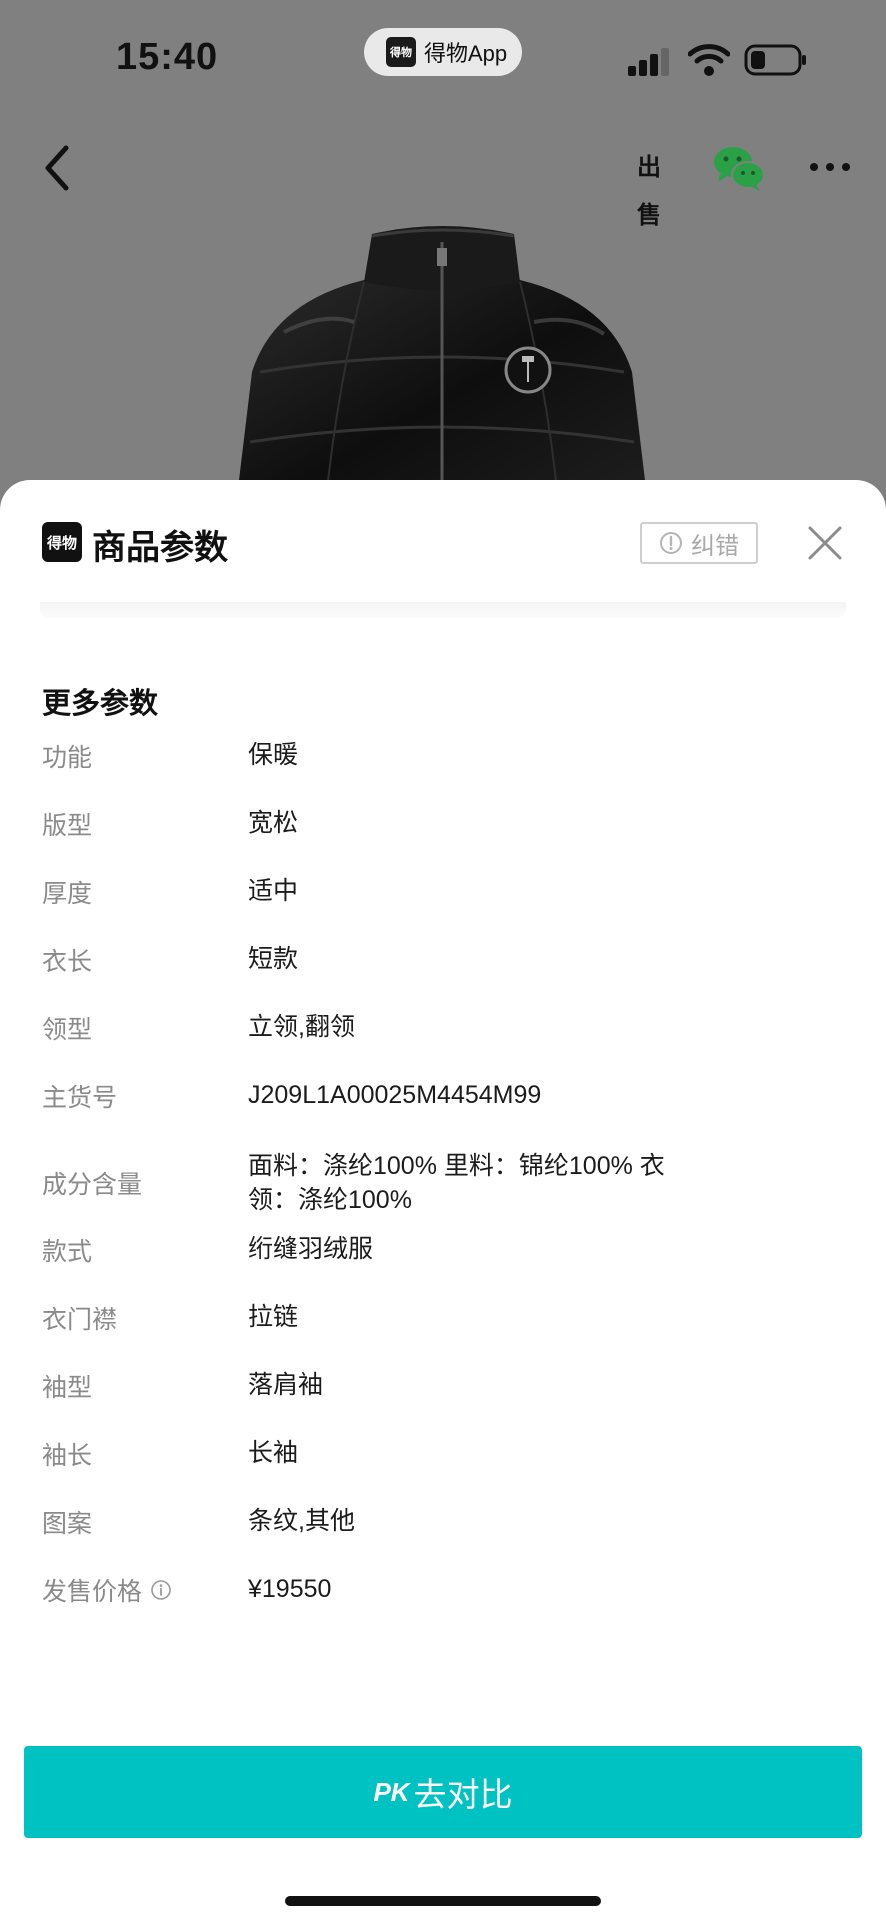 The image size is (886, 1920). Describe the element at coordinates (67, 1388) in the screenshot. I see `param-label: 袖型` at that location.